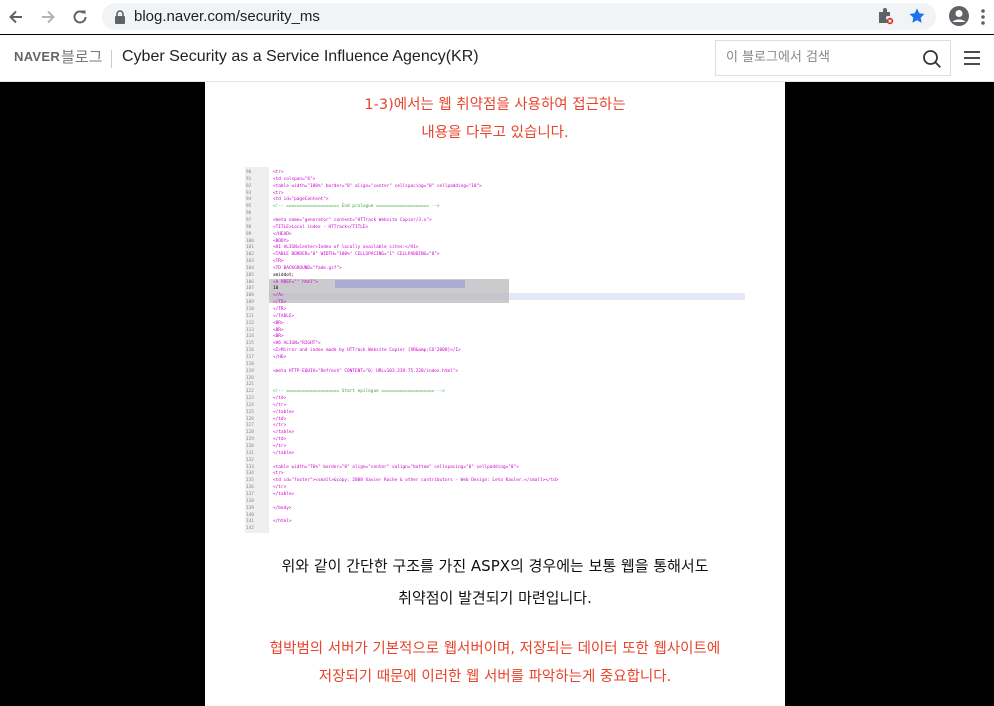  I want to click on lock-icon, so click(120, 16).